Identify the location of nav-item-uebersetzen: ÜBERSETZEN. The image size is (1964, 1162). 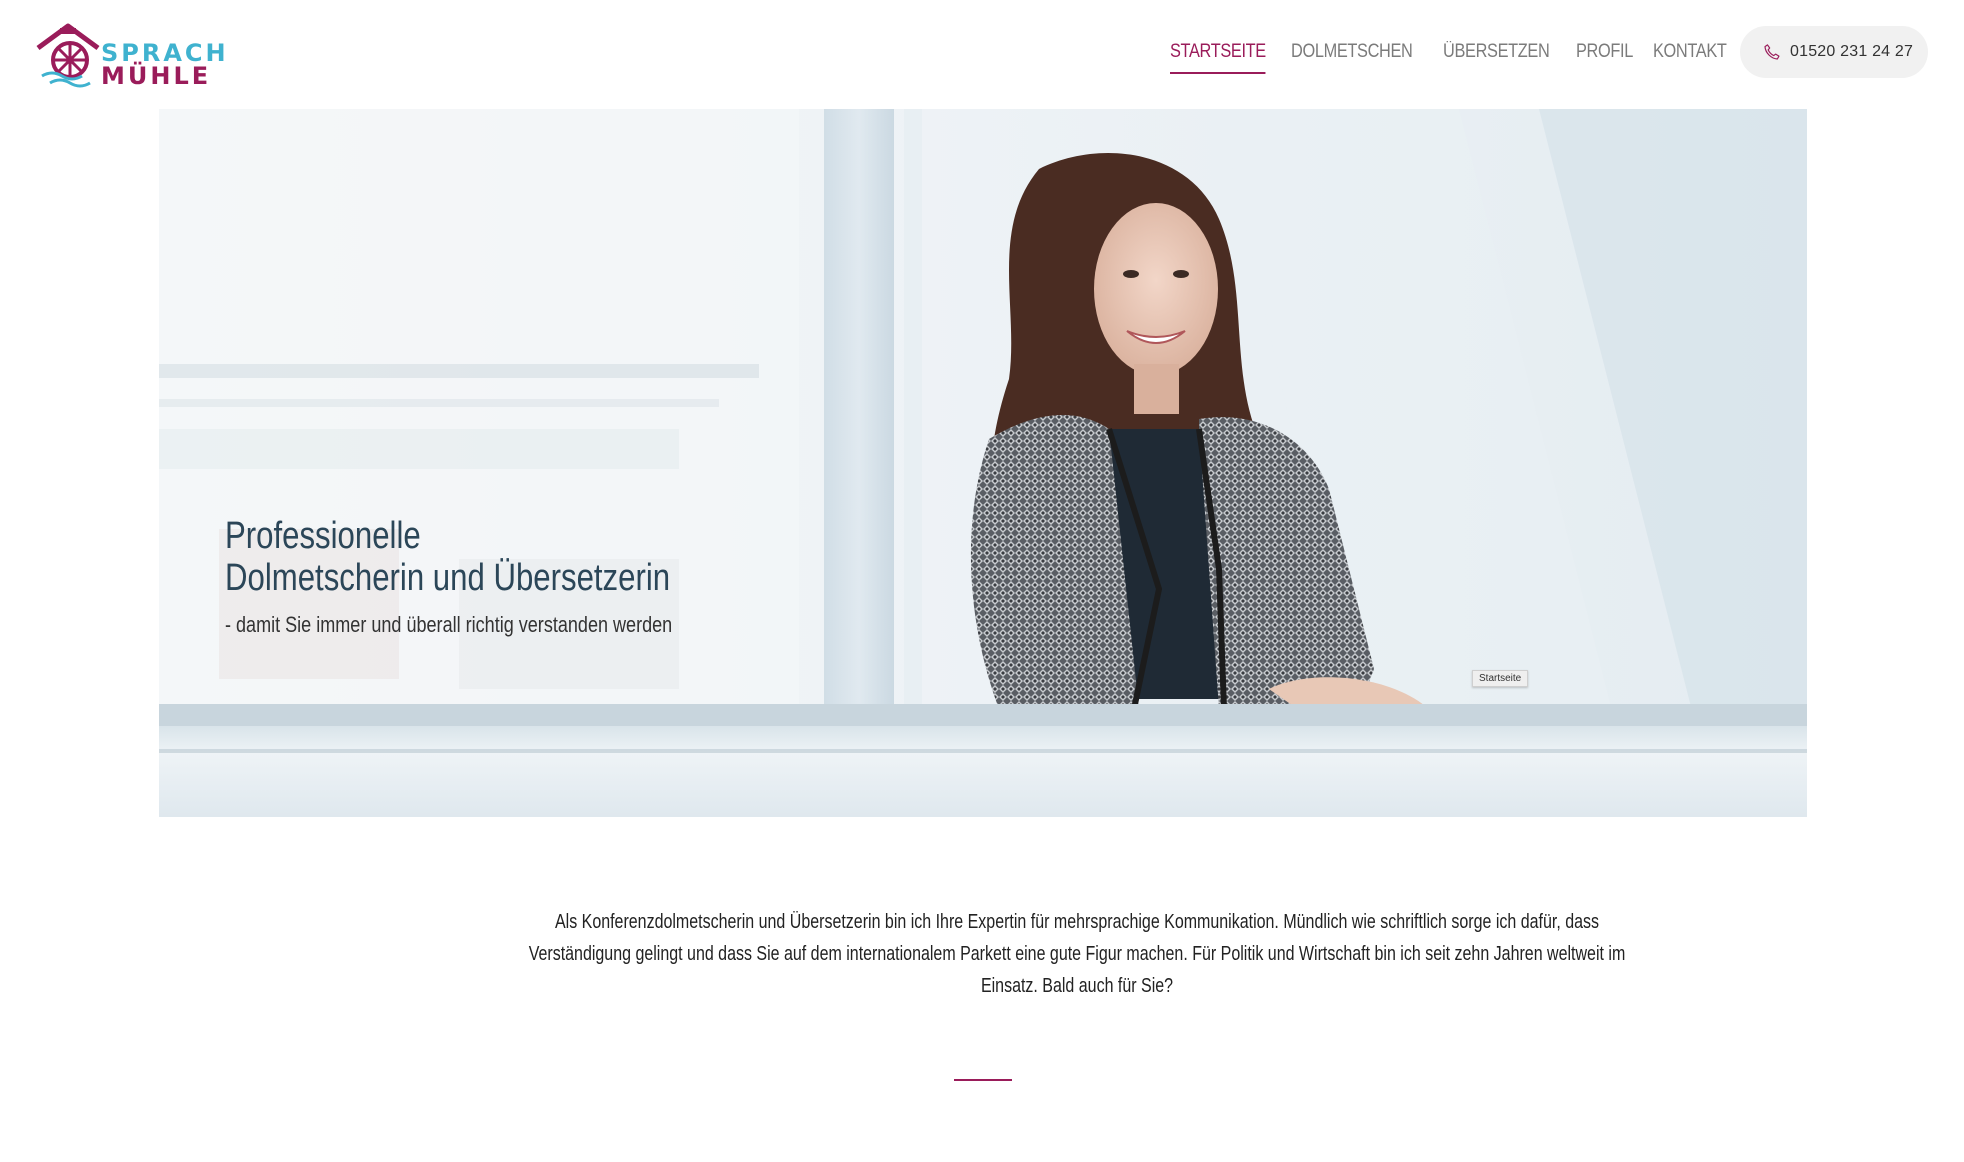
(1496, 56).